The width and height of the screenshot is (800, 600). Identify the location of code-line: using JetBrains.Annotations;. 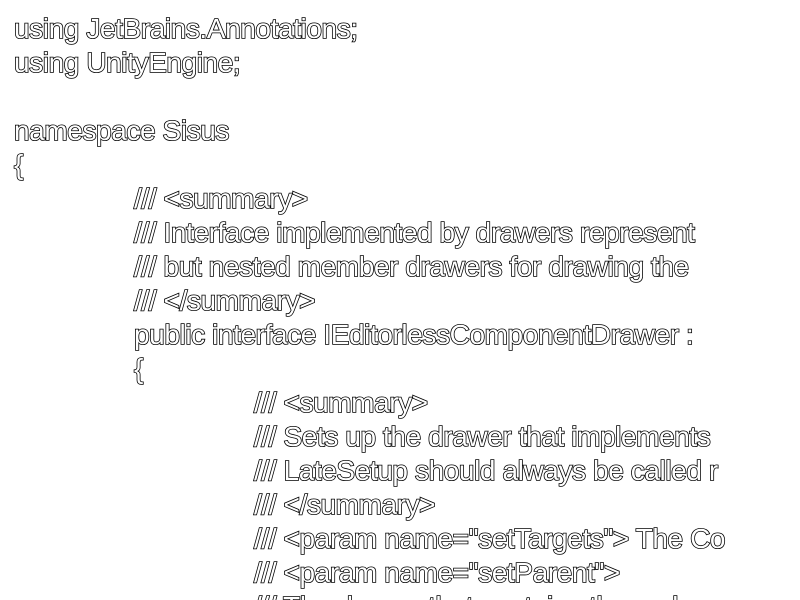
(186, 28).